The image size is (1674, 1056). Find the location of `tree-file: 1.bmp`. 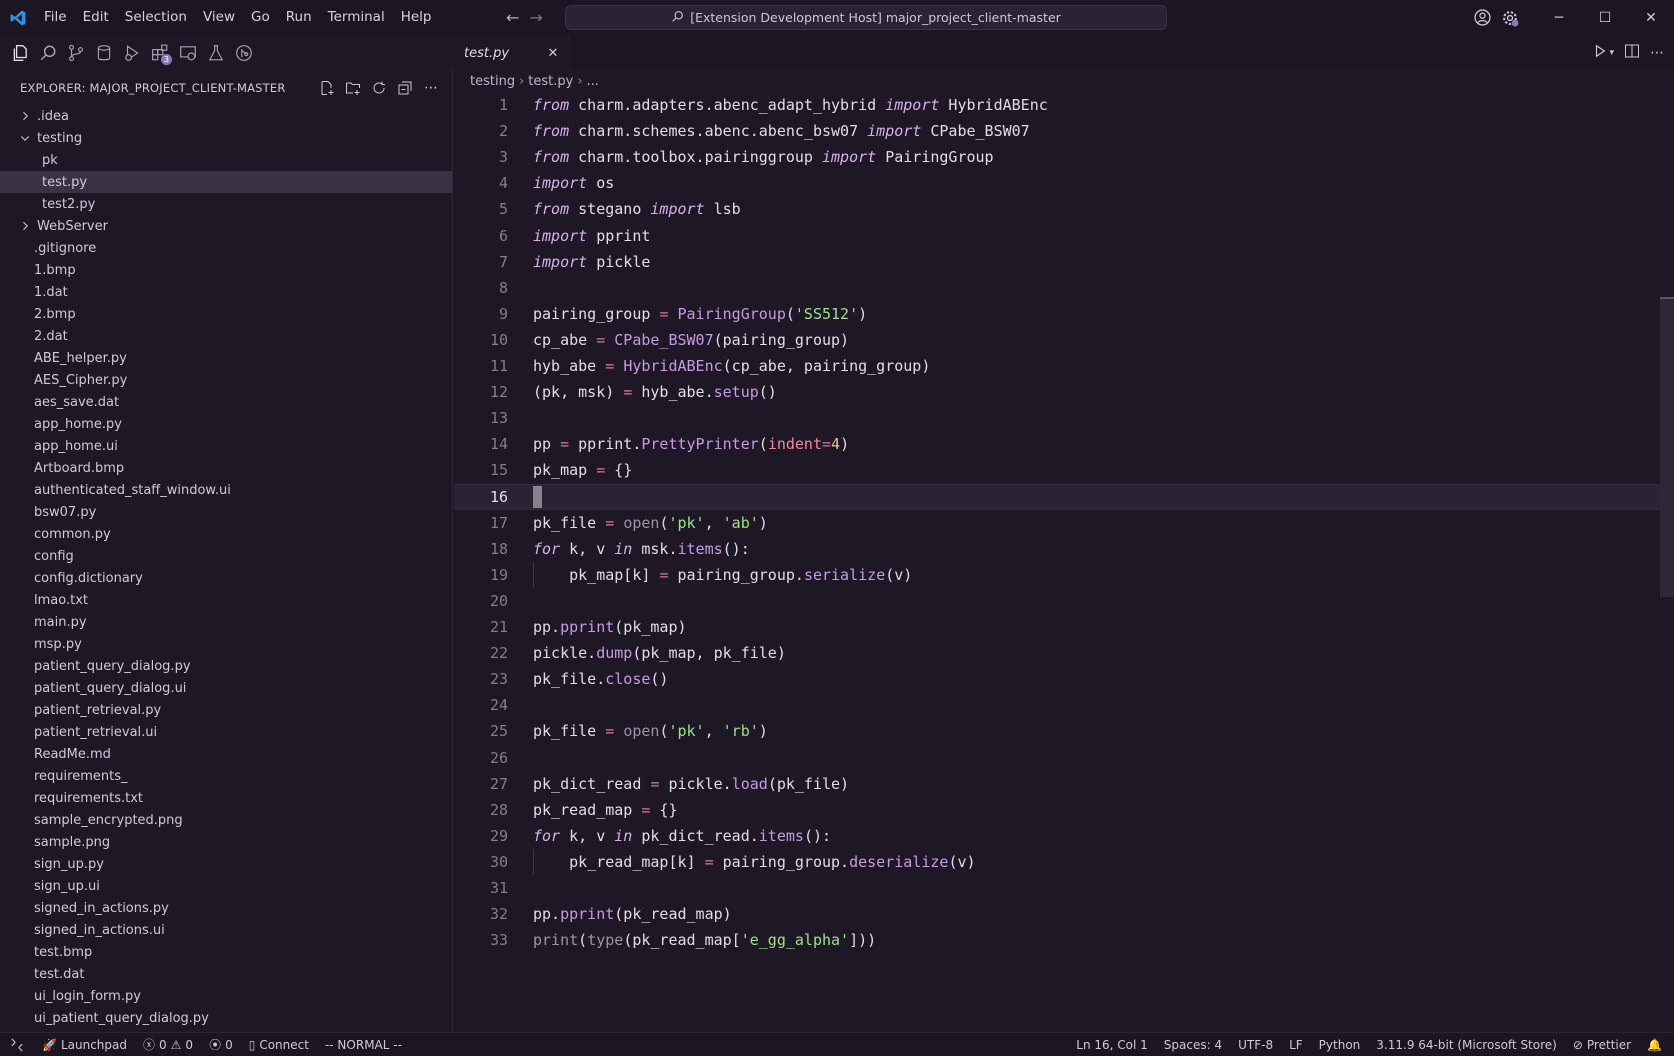

tree-file: 1.bmp is located at coordinates (226, 270).